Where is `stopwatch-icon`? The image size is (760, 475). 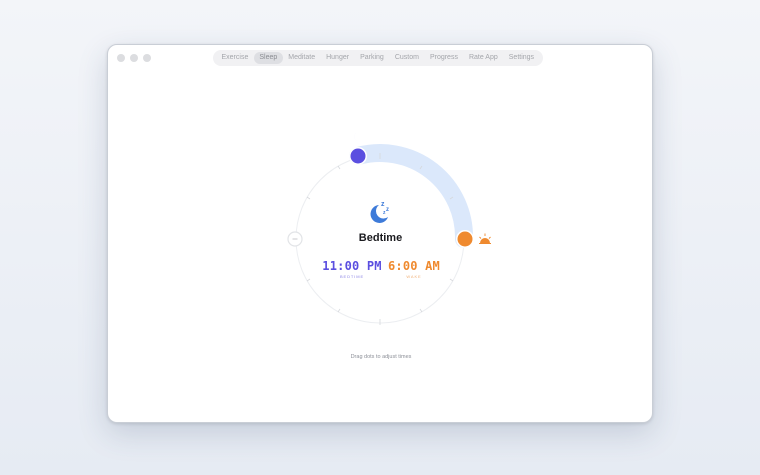
stopwatch-icon is located at coordinates (295, 239).